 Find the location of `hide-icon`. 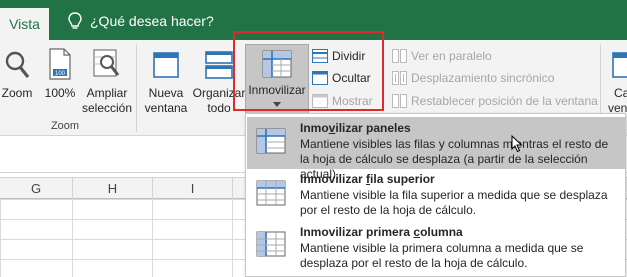

hide-icon is located at coordinates (320, 78).